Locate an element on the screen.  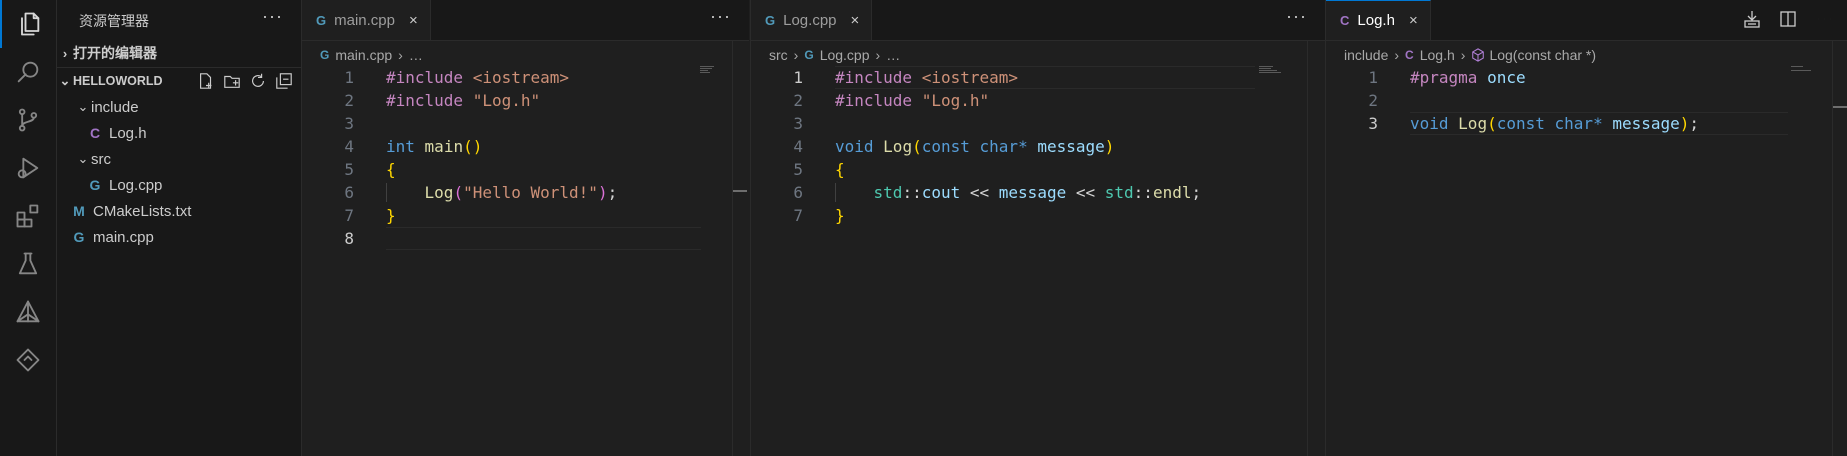
line-number: 2 is located at coordinates (1373, 100).